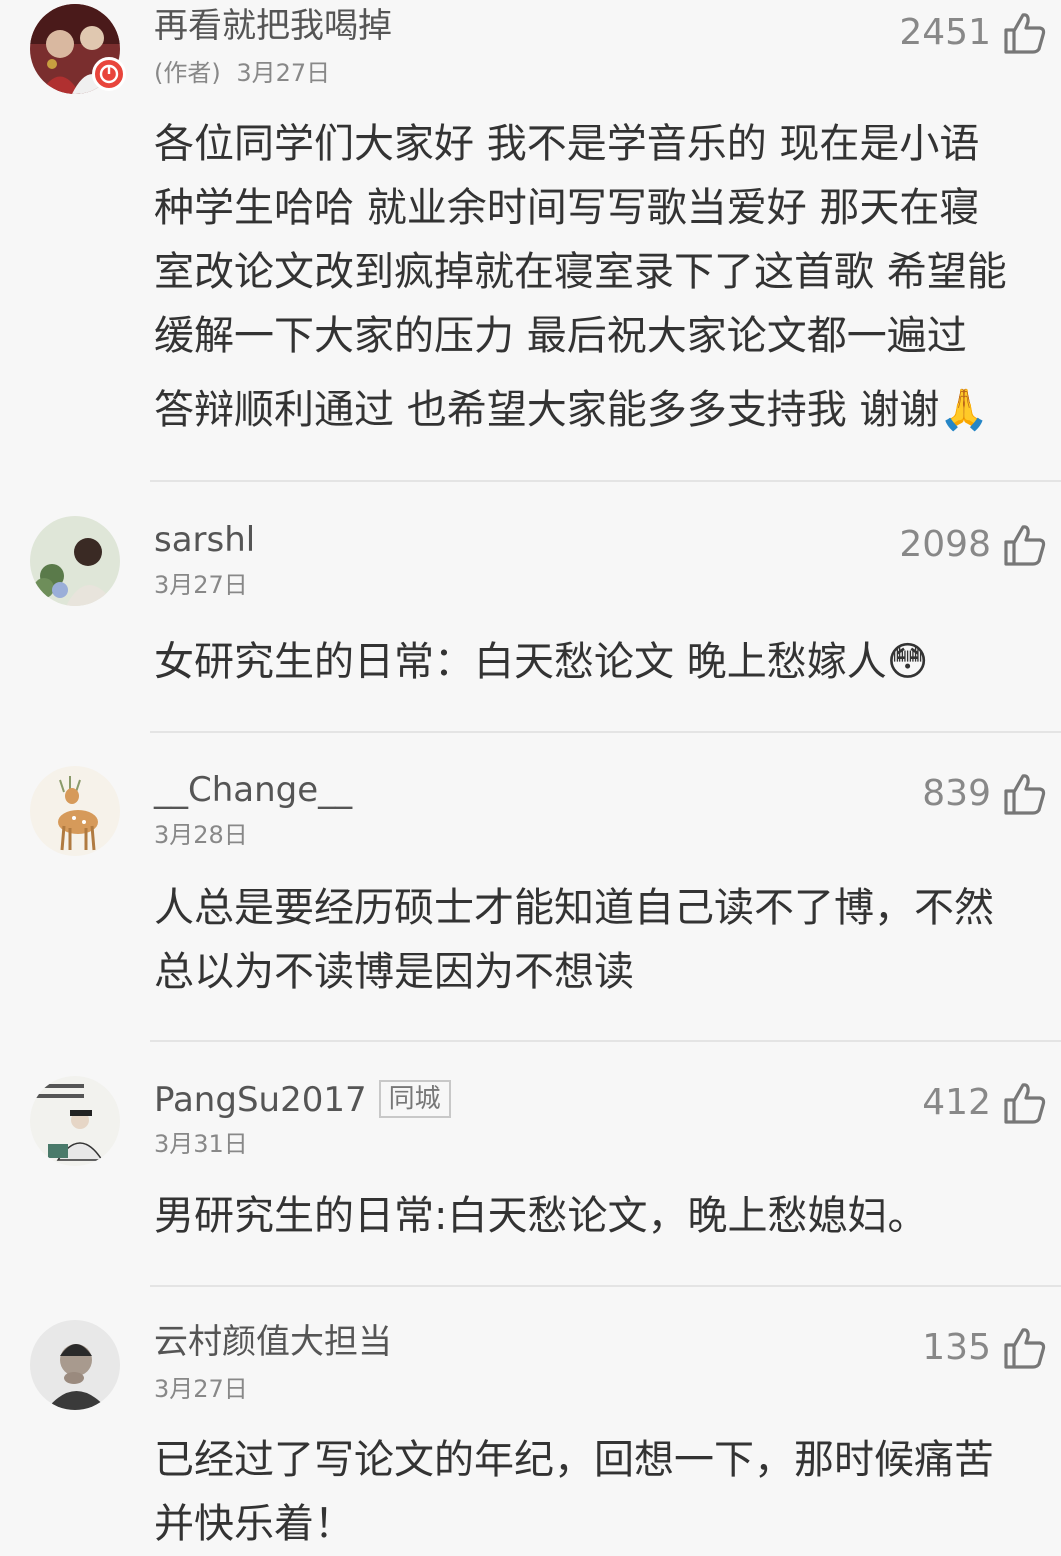 This screenshot has height=1556, width=1061. I want to click on comment-date: 3月28日, so click(201, 835).